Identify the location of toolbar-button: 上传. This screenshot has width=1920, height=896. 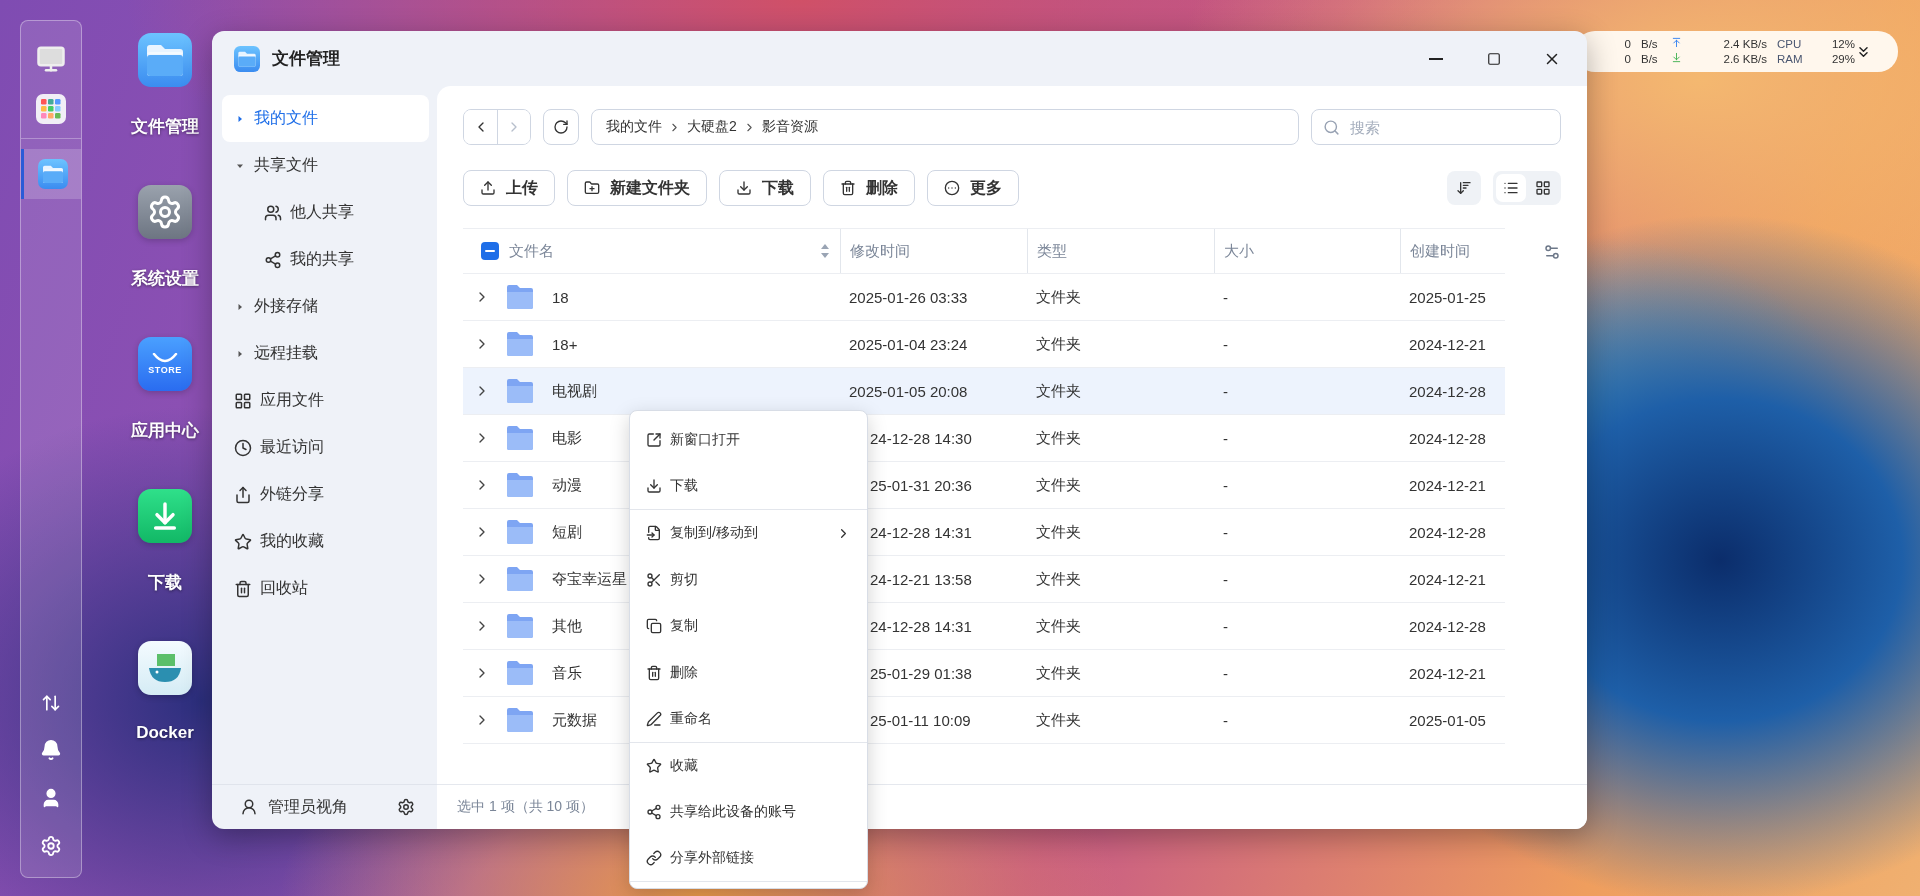
(509, 188).